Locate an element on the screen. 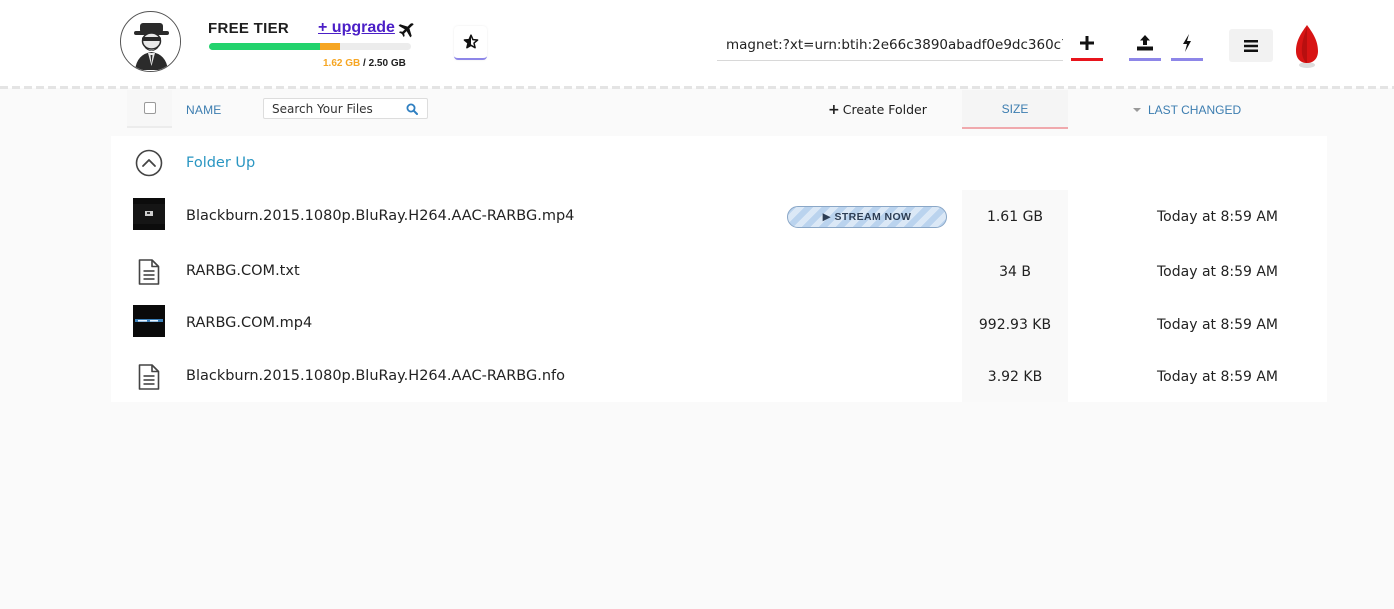  search-input is located at coordinates (334, 108).